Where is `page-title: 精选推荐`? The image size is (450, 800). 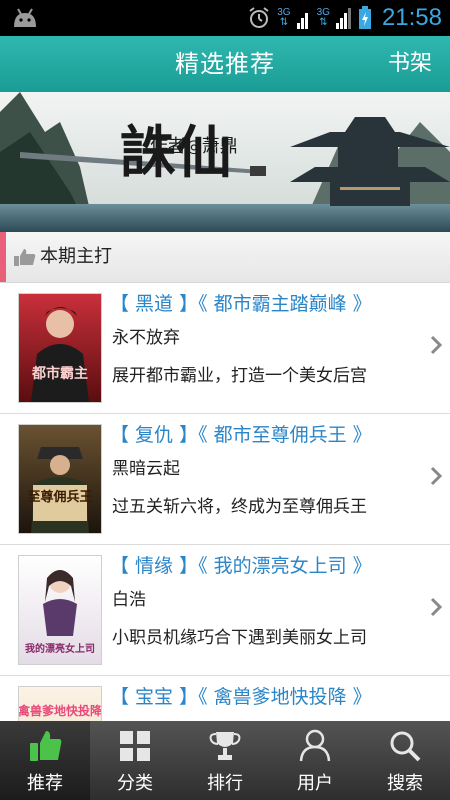 page-title: 精选推荐 is located at coordinates (225, 64).